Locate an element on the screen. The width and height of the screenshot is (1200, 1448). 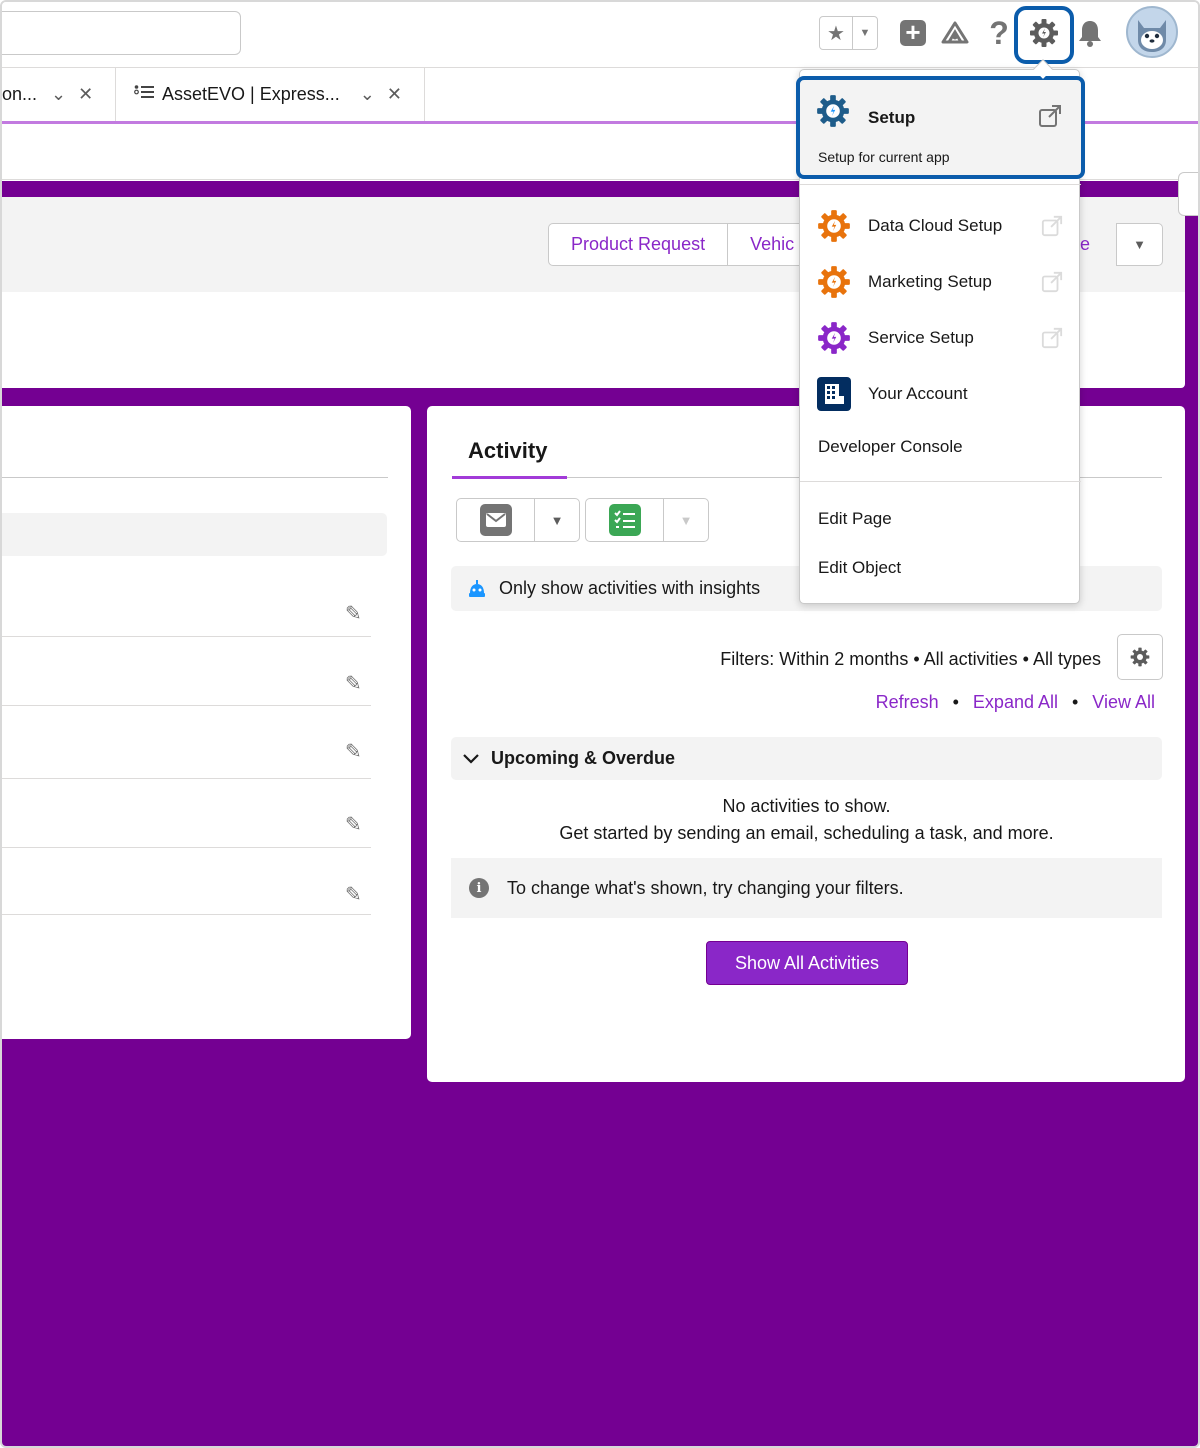
task-icon is located at coordinates (624, 520).